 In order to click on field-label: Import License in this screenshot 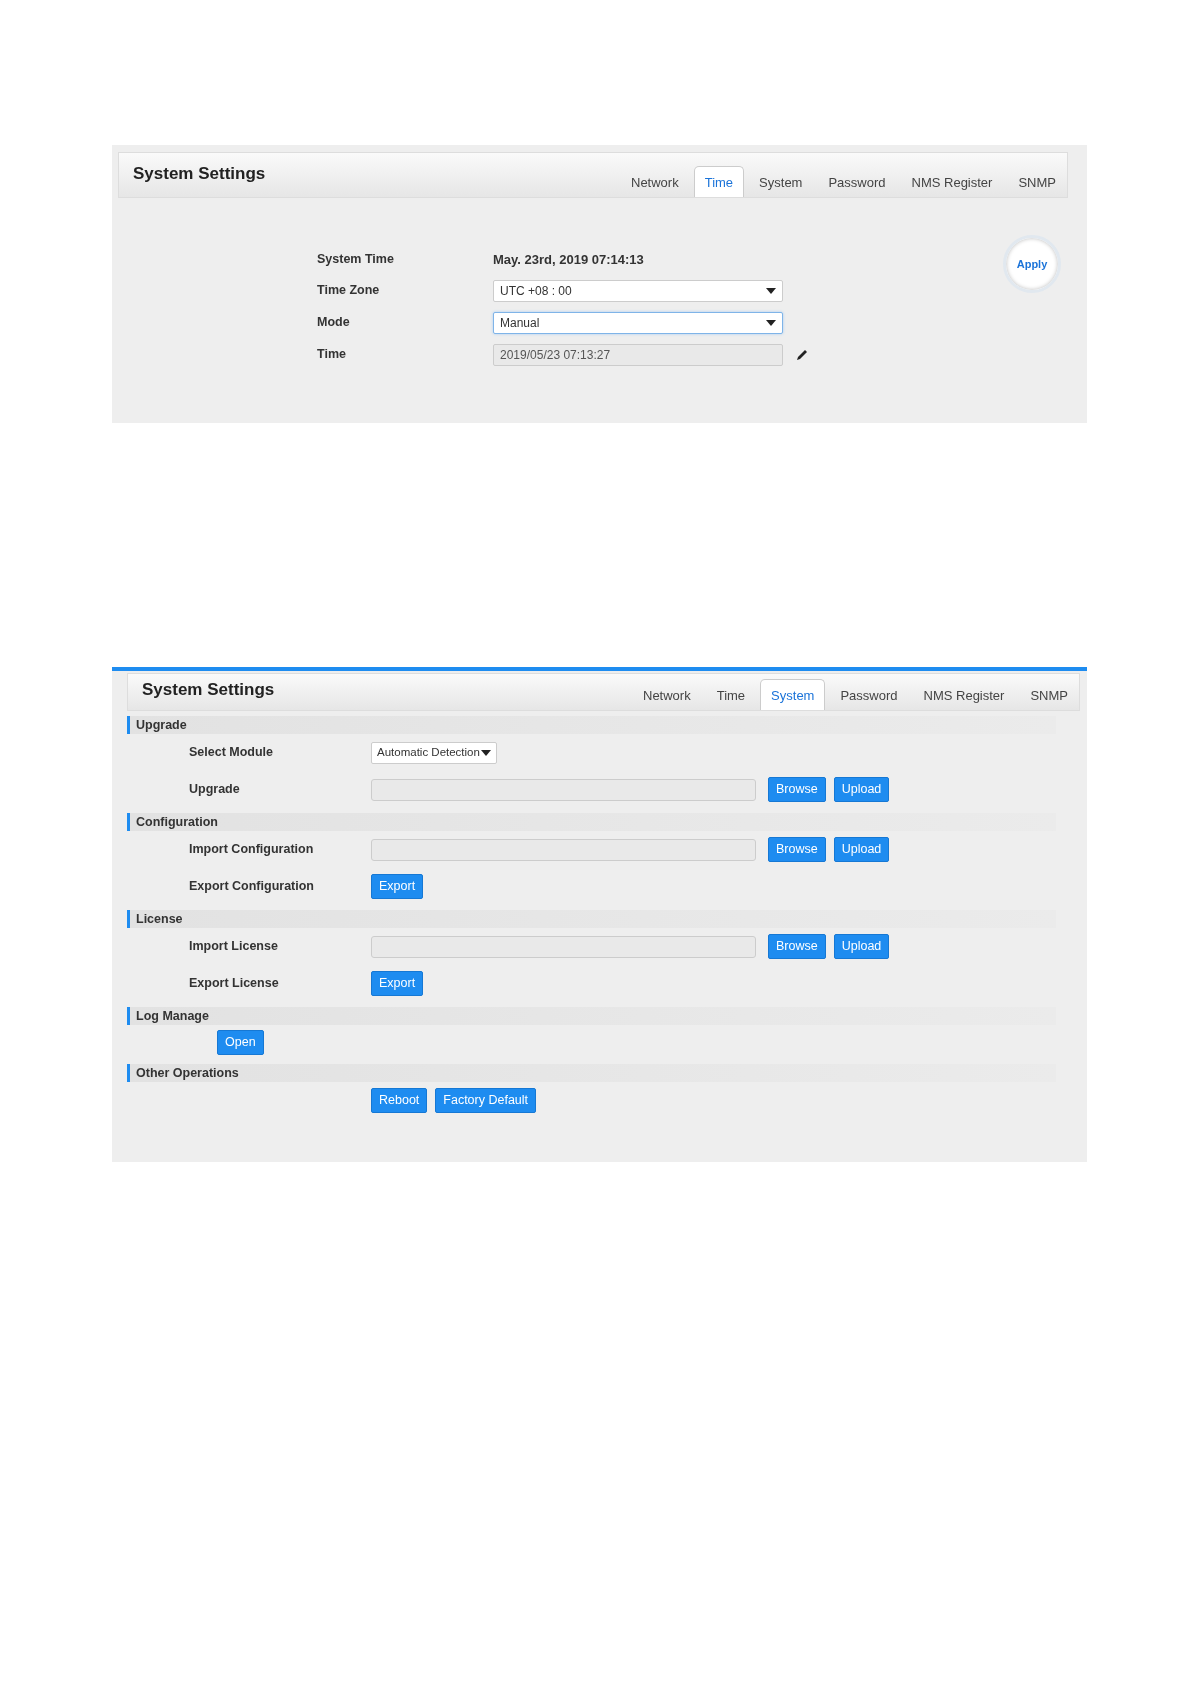, I will do `click(234, 947)`.